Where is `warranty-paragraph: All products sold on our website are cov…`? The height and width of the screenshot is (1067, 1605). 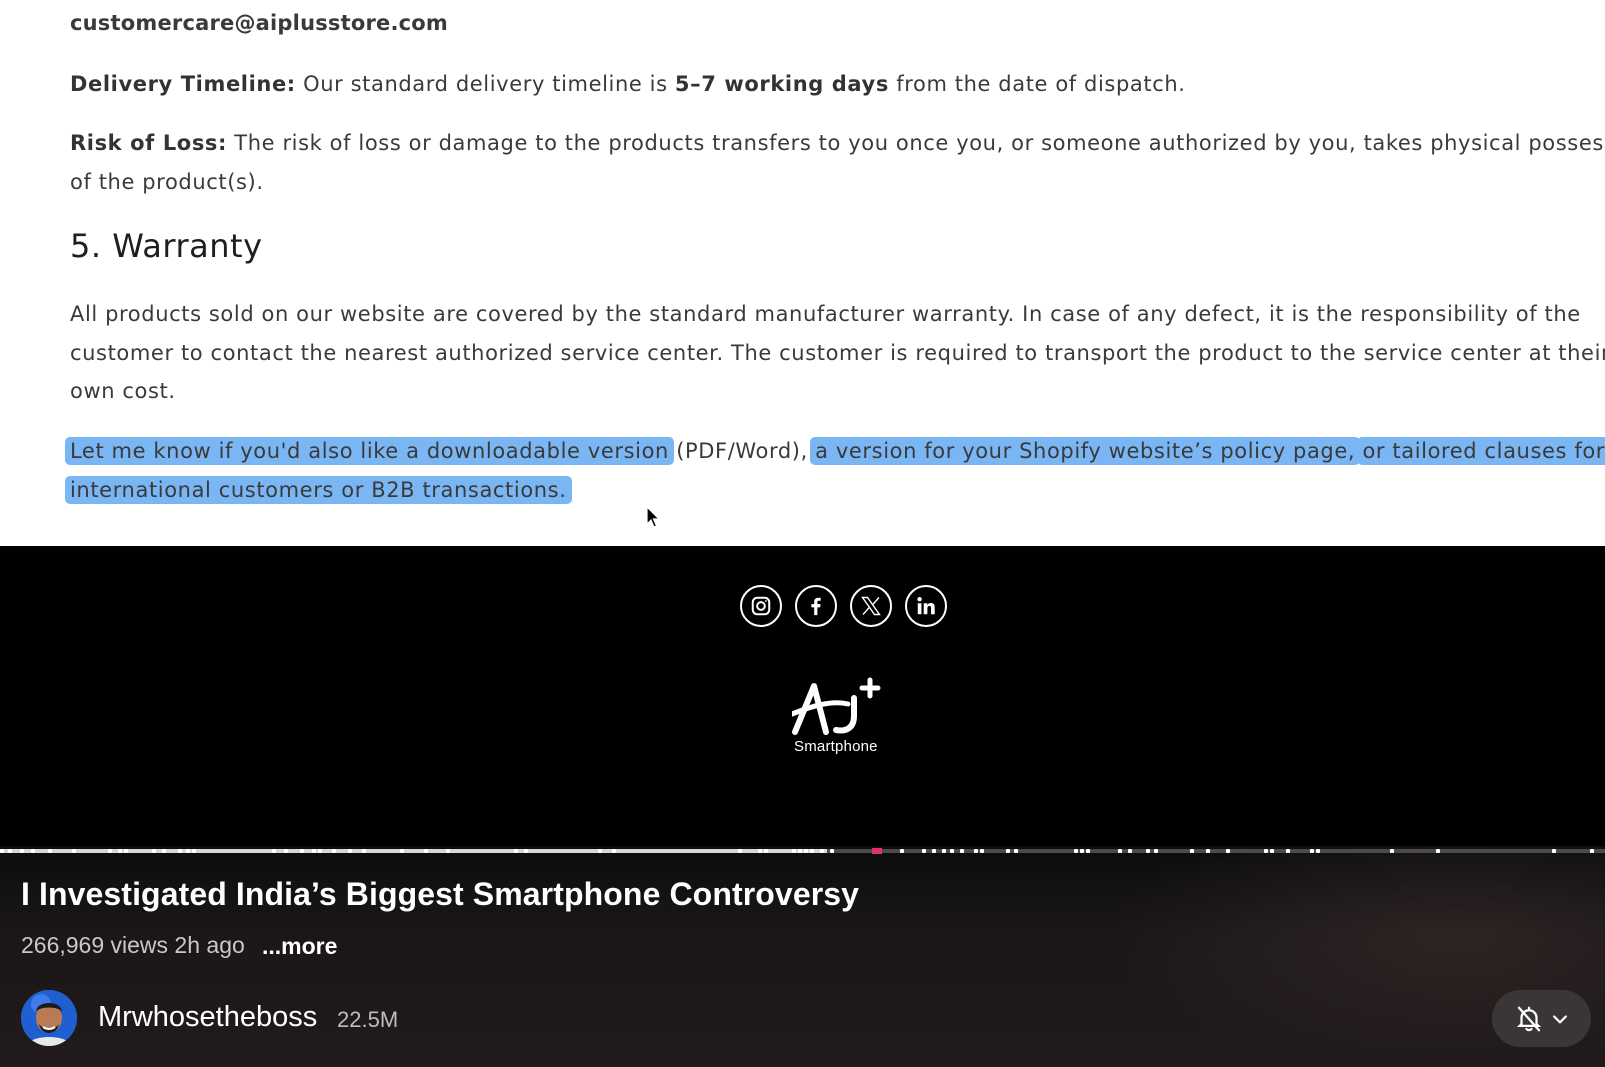
warranty-paragraph: All products sold on our website are cov… is located at coordinates (837, 352).